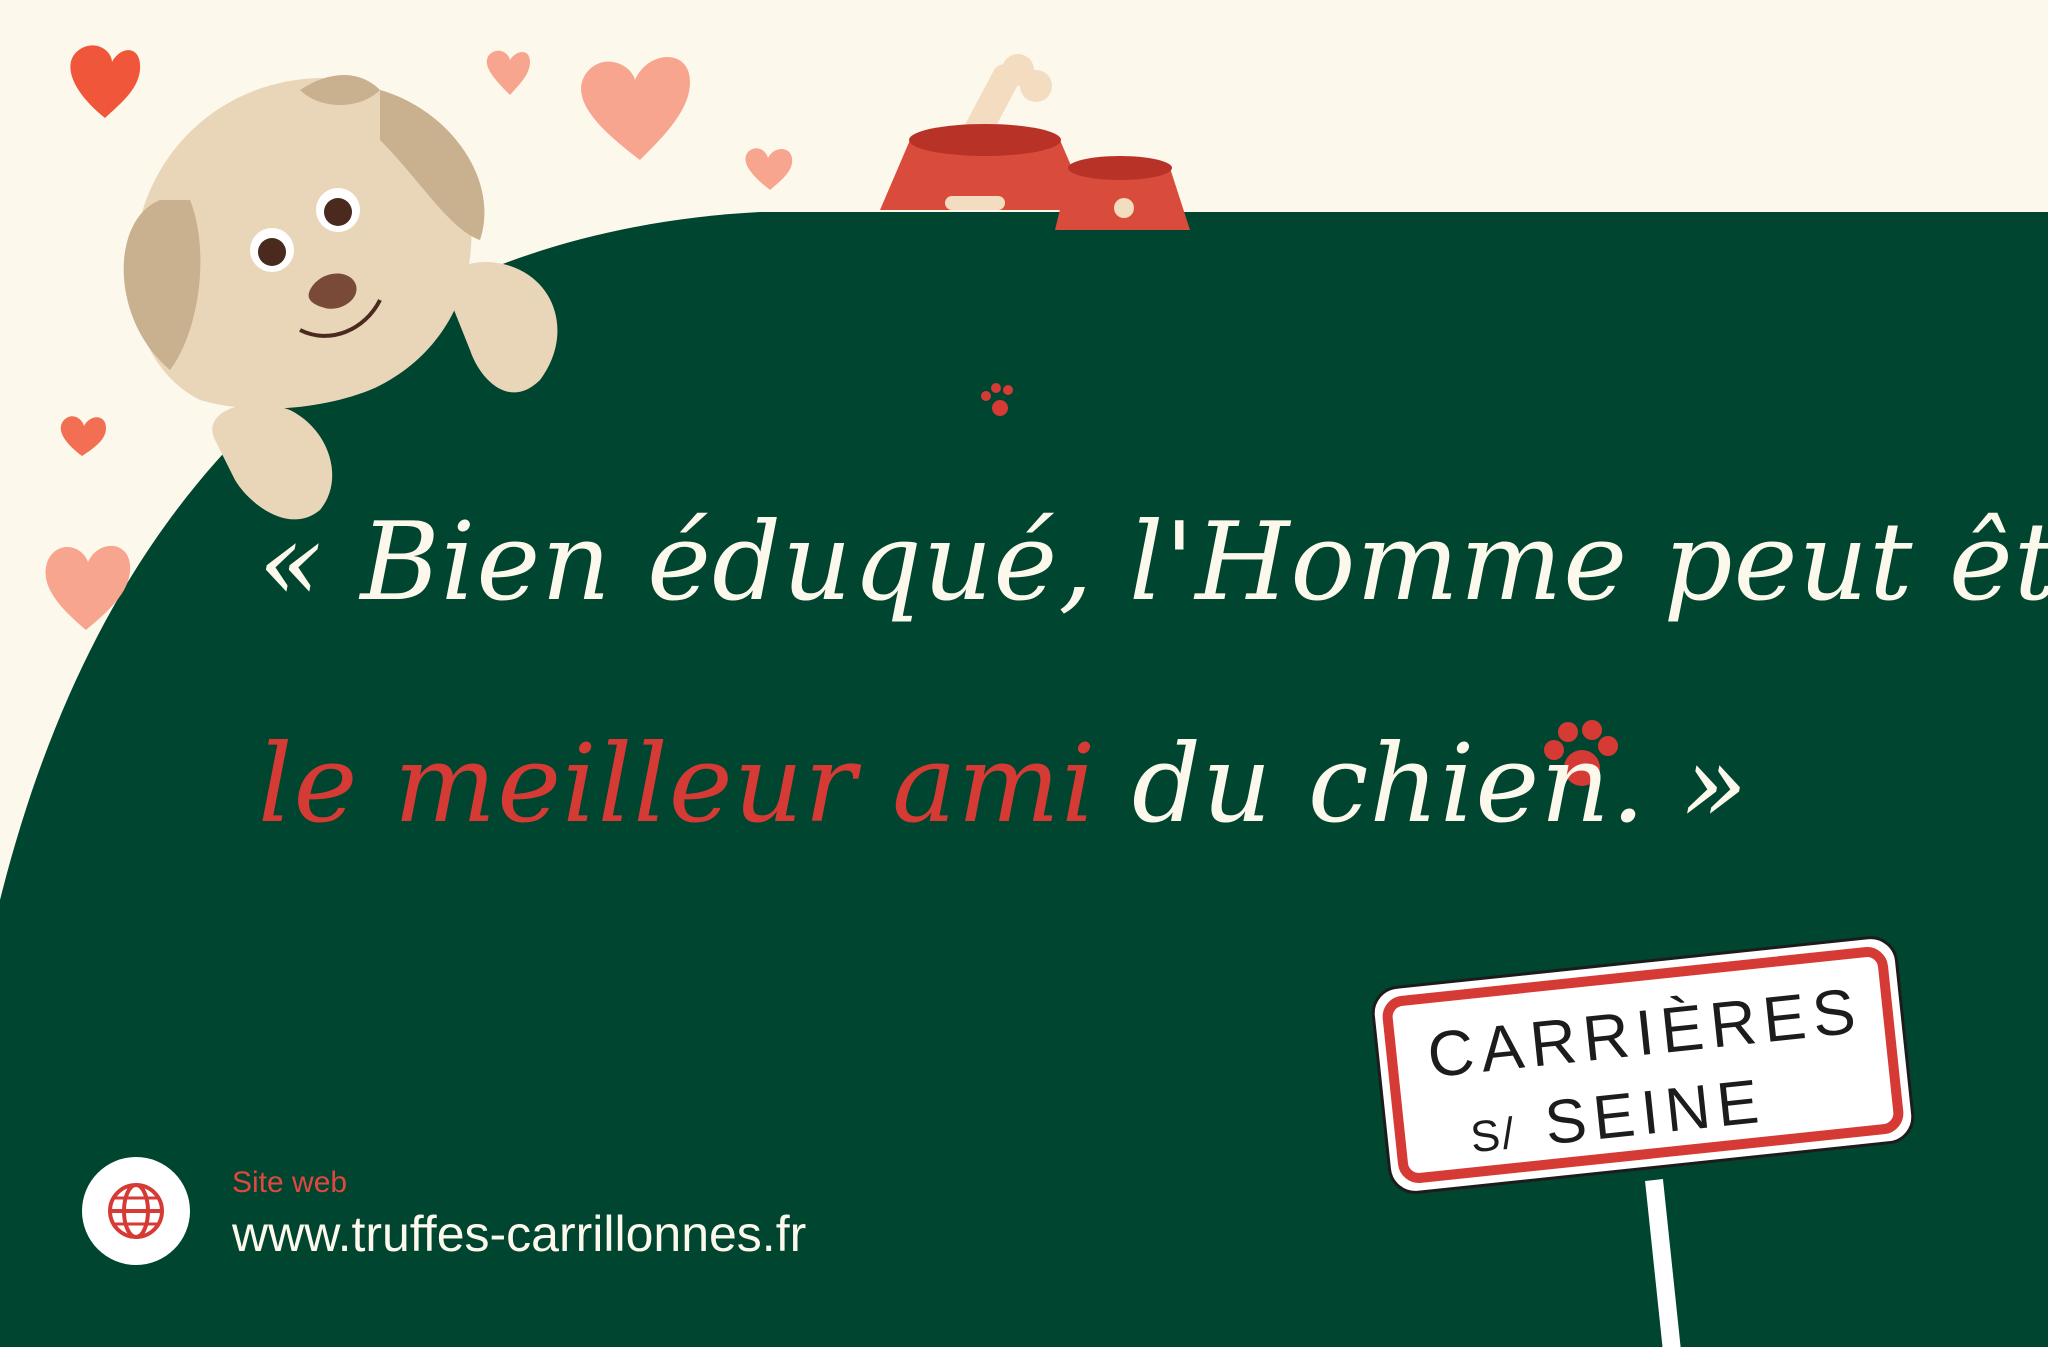 This screenshot has height=1347, width=2048. Describe the element at coordinates (1153, 562) in the screenshot. I see `quote-line-1: « Bien éduqué, l'Homme peut être` at that location.